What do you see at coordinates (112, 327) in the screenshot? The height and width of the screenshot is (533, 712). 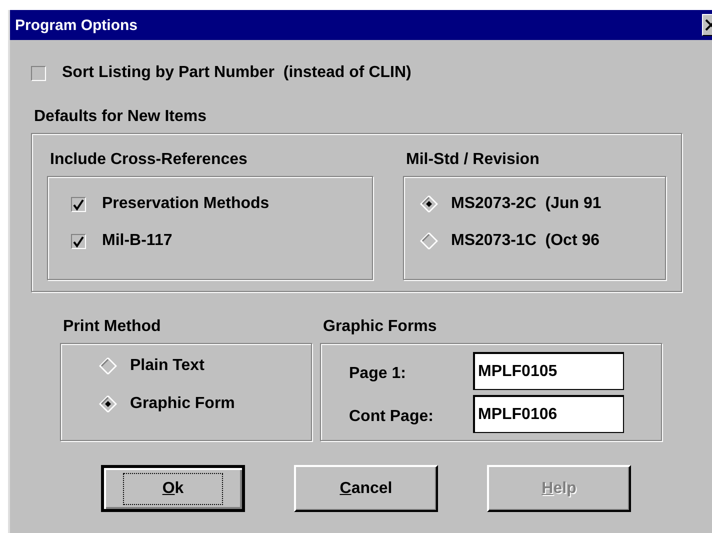 I see `group-label: Print Method` at bounding box center [112, 327].